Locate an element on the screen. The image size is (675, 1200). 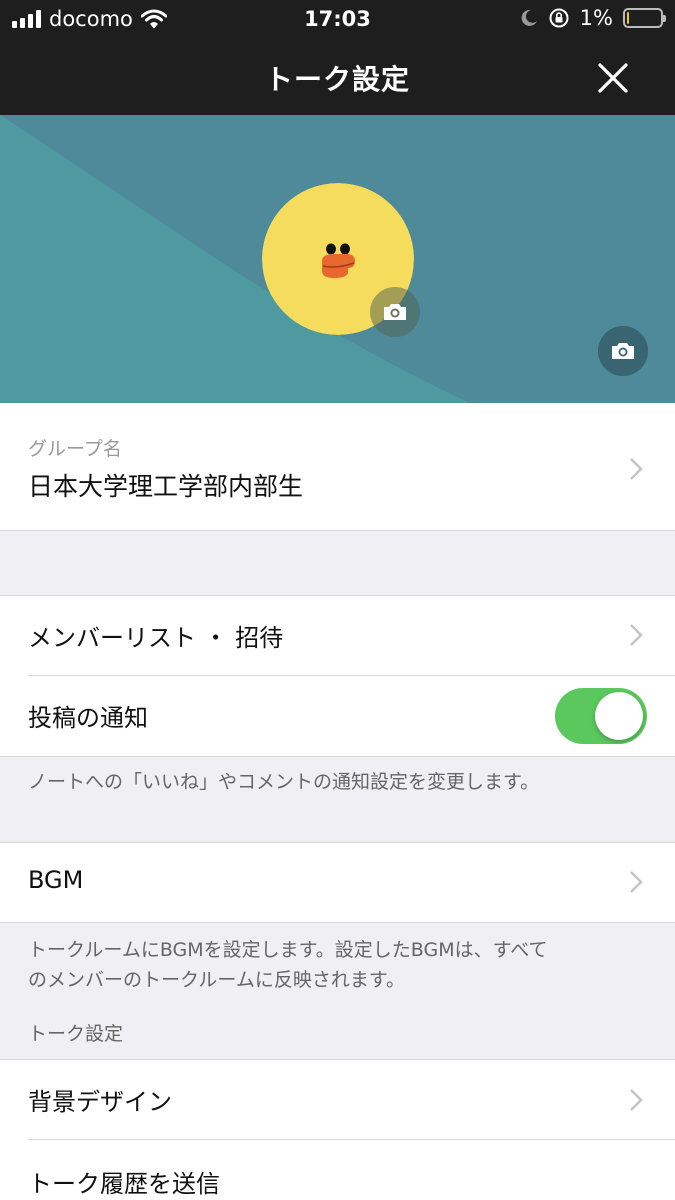
battery-icon is located at coordinates (644, 18).